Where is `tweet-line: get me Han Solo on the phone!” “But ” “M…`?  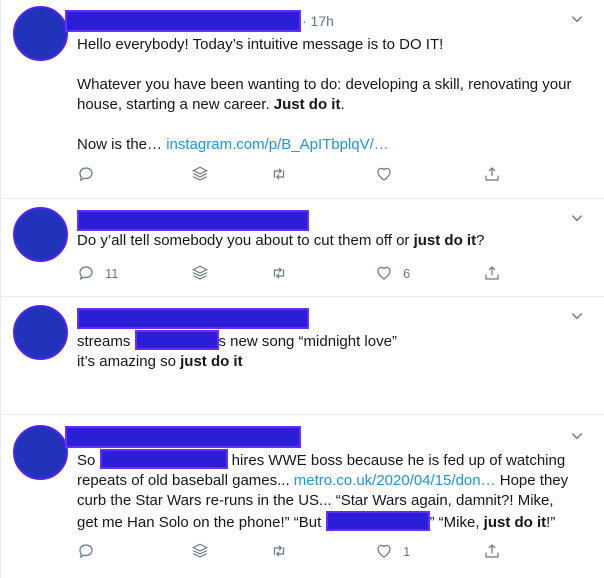
tweet-line: get me Han Solo on the phone!” “But ” “M… is located at coordinates (334, 522).